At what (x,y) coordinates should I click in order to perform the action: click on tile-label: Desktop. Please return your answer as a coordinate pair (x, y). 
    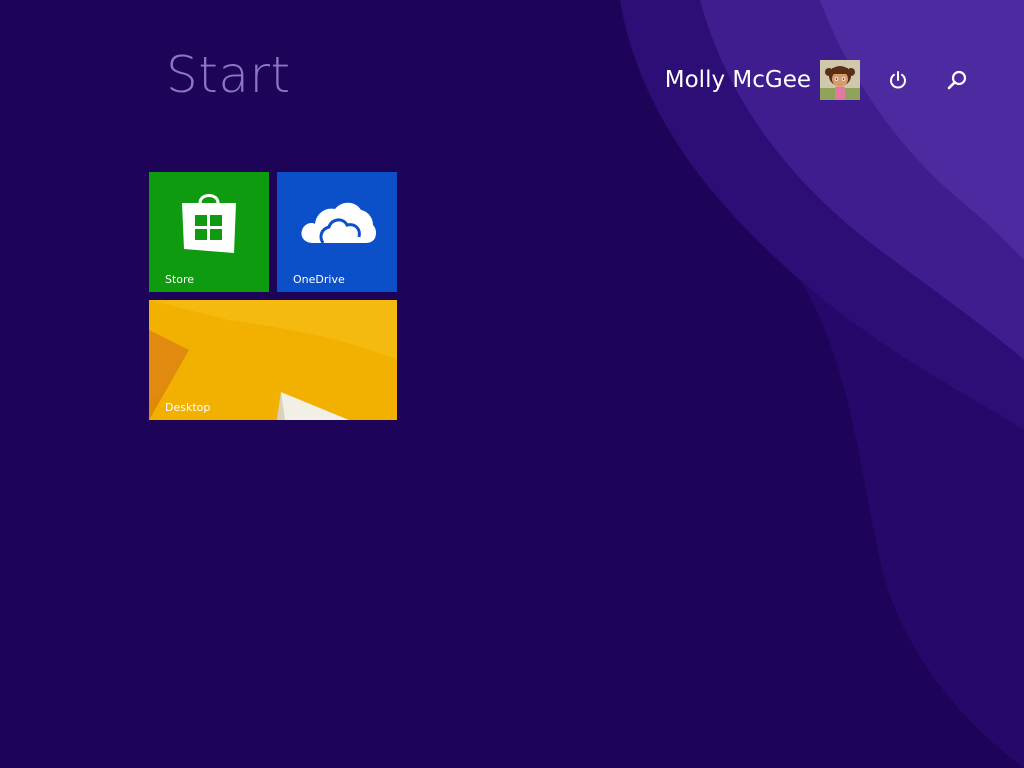
    Looking at the image, I should click on (188, 407).